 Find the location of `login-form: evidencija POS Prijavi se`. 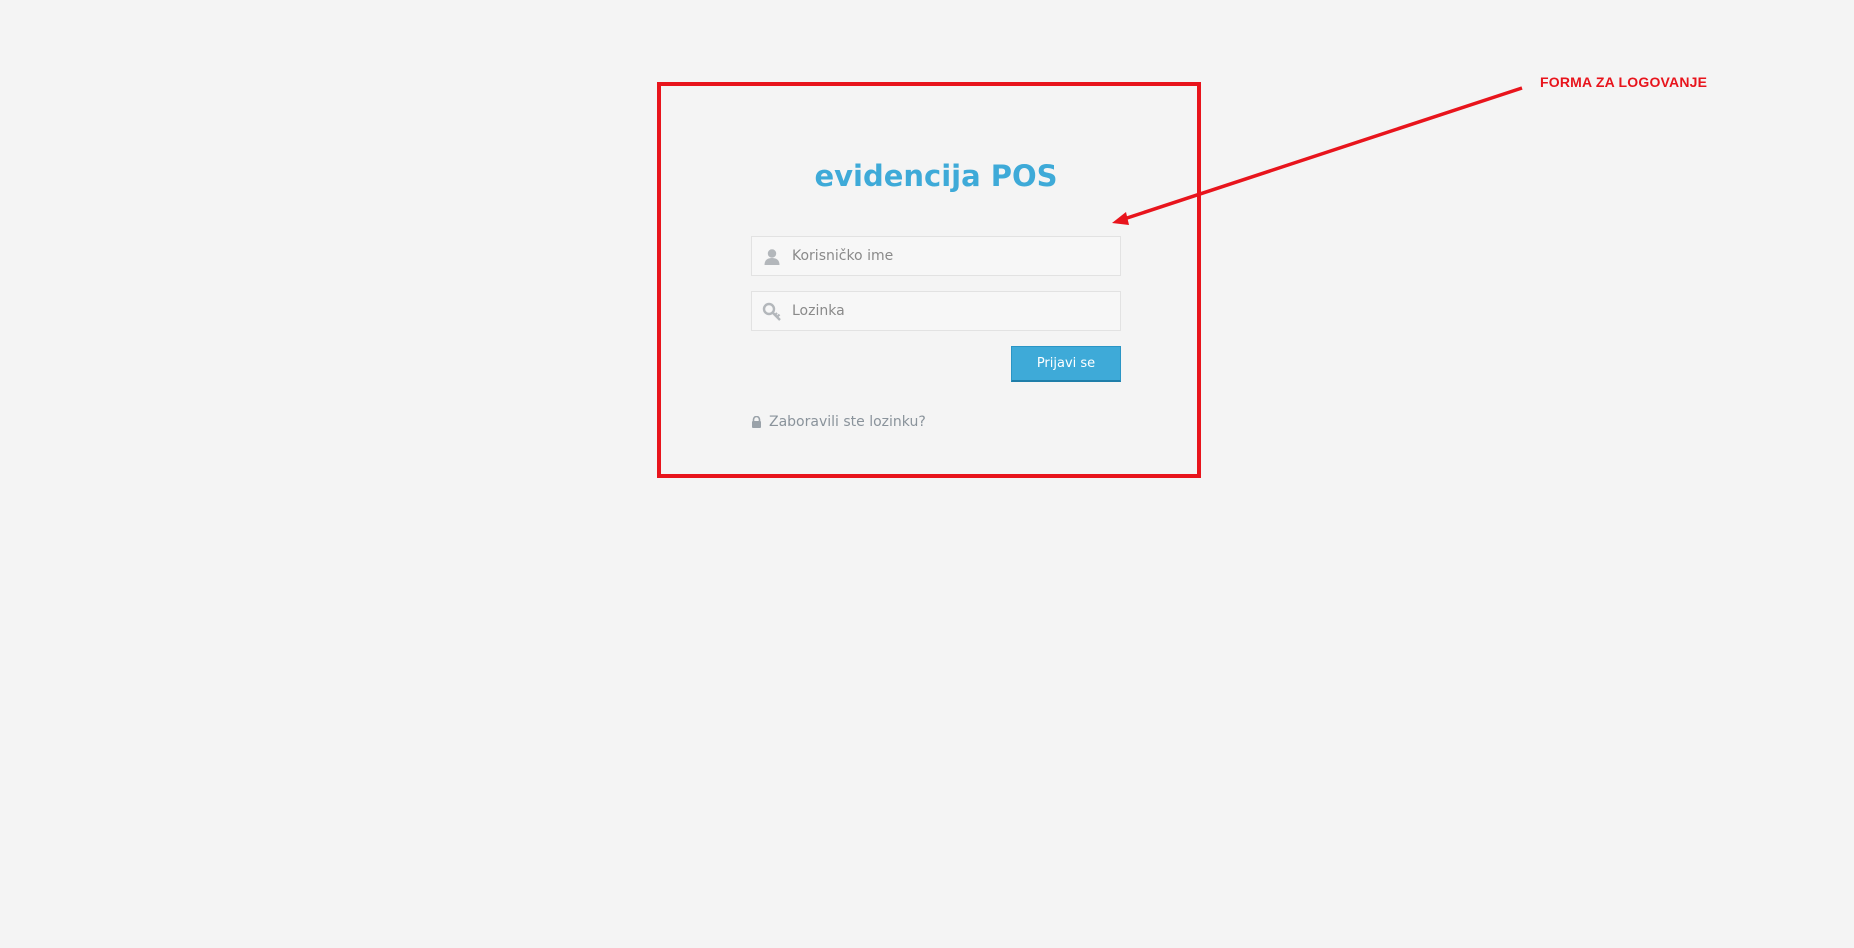

login-form: evidencija POS Prijavi se is located at coordinates (936, 291).